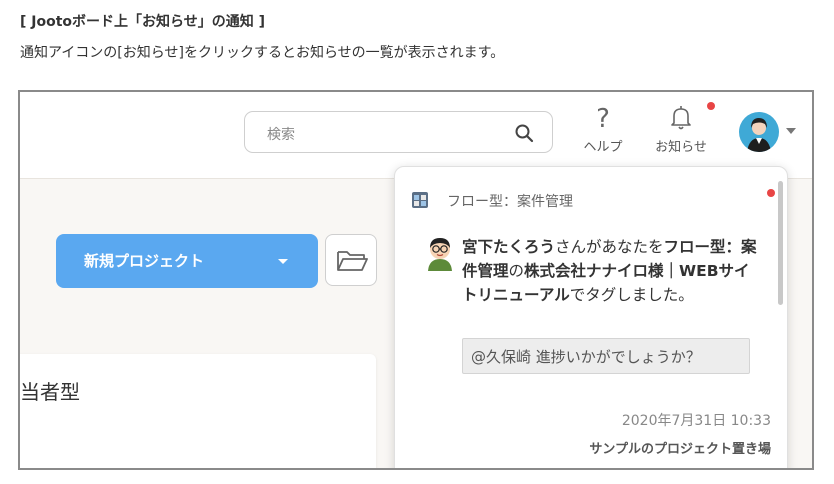 The height and width of the screenshot is (484, 834). What do you see at coordinates (681, 120) in the screenshot?
I see `bell-icon` at bounding box center [681, 120].